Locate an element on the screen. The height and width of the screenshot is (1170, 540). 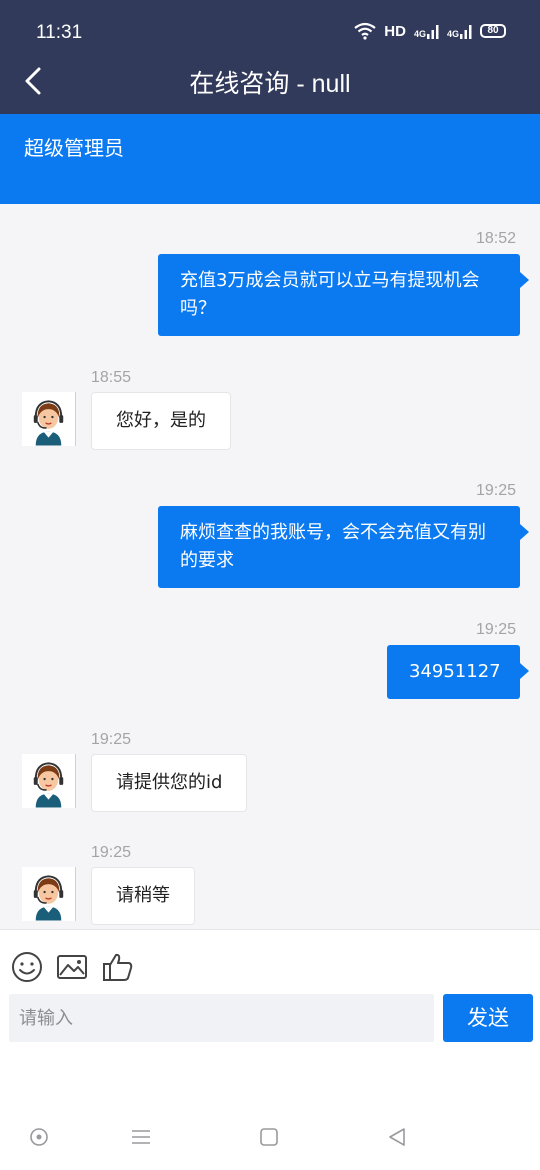
outgoing-message: 充值3万成会员就可以立马有提现机会吗？ is located at coordinates (343, 295).